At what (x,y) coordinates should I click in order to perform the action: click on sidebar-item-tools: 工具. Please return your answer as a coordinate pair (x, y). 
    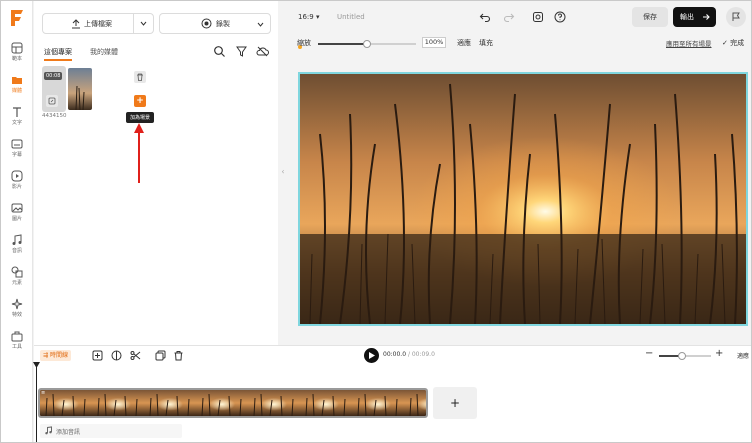
    Looking at the image, I should click on (17, 343).